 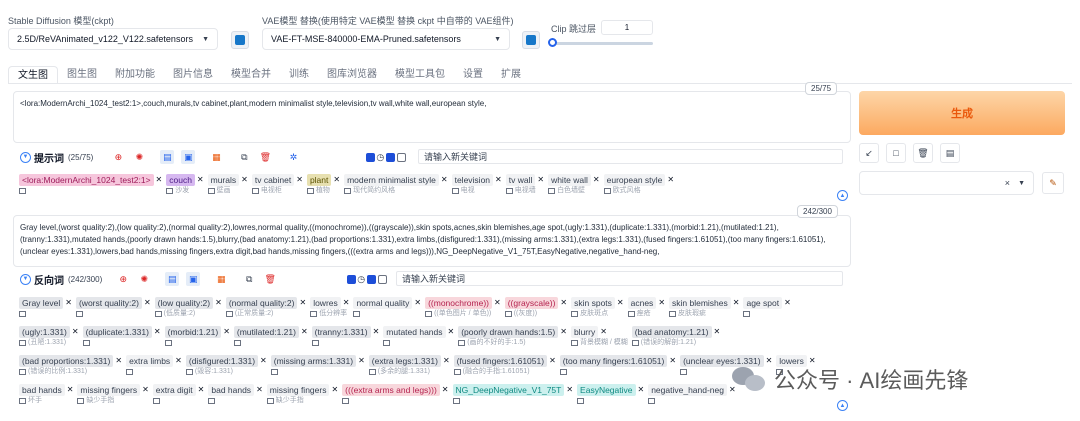 I want to click on sd-model-refresh-button, so click(x=240, y=40).